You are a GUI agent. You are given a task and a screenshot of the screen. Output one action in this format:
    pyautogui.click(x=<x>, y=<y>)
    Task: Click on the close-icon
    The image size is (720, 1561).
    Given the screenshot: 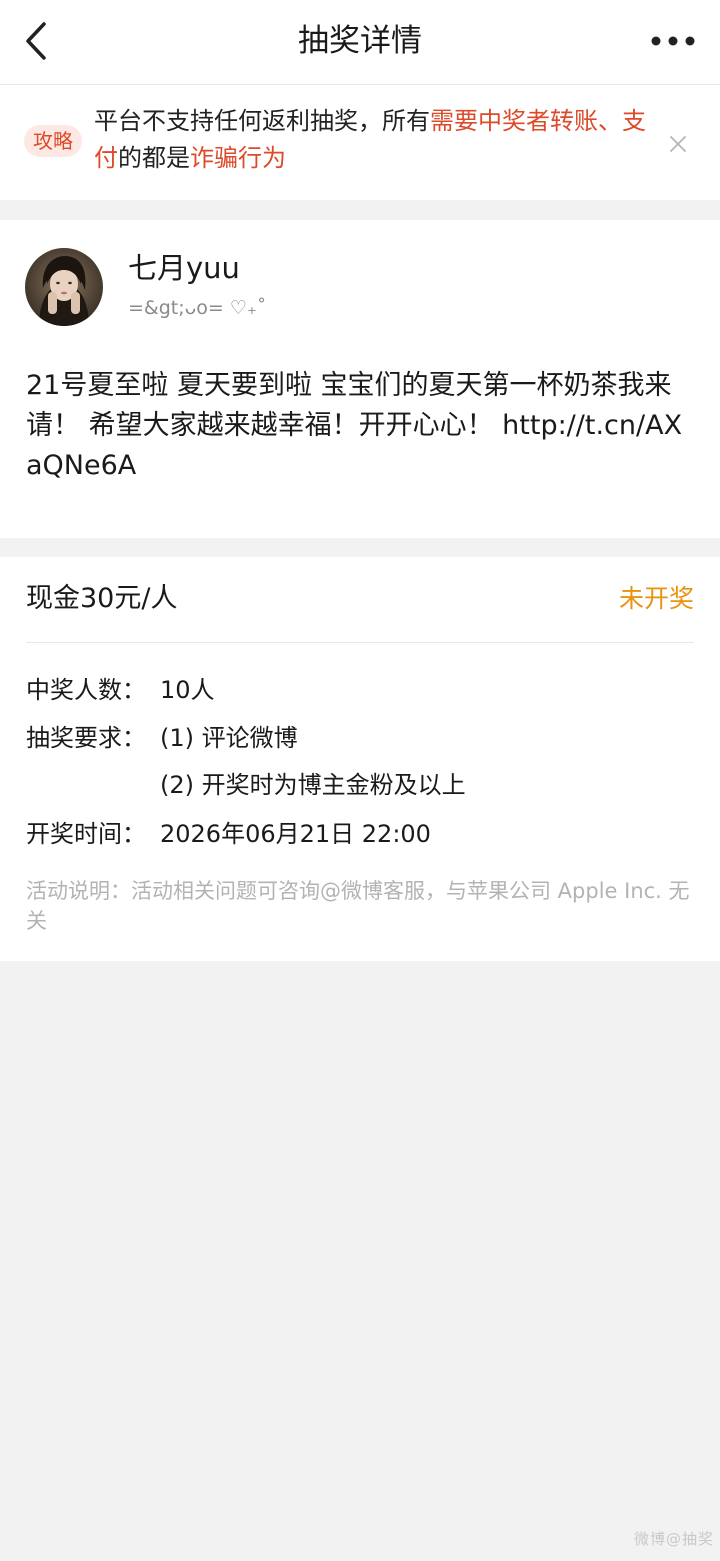 What is the action you would take?
    pyautogui.click(x=678, y=144)
    